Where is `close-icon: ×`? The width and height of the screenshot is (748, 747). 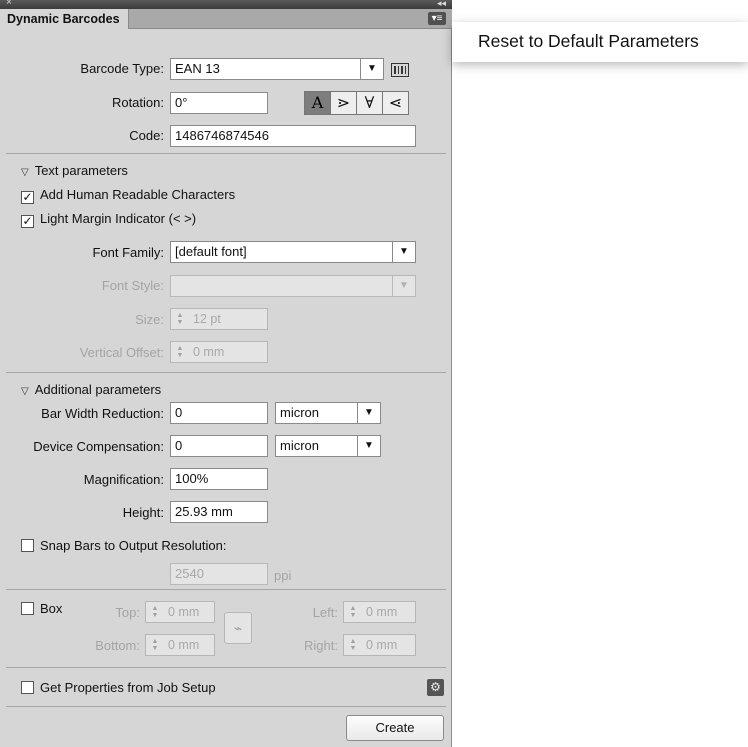
close-icon: × is located at coordinates (9, 4).